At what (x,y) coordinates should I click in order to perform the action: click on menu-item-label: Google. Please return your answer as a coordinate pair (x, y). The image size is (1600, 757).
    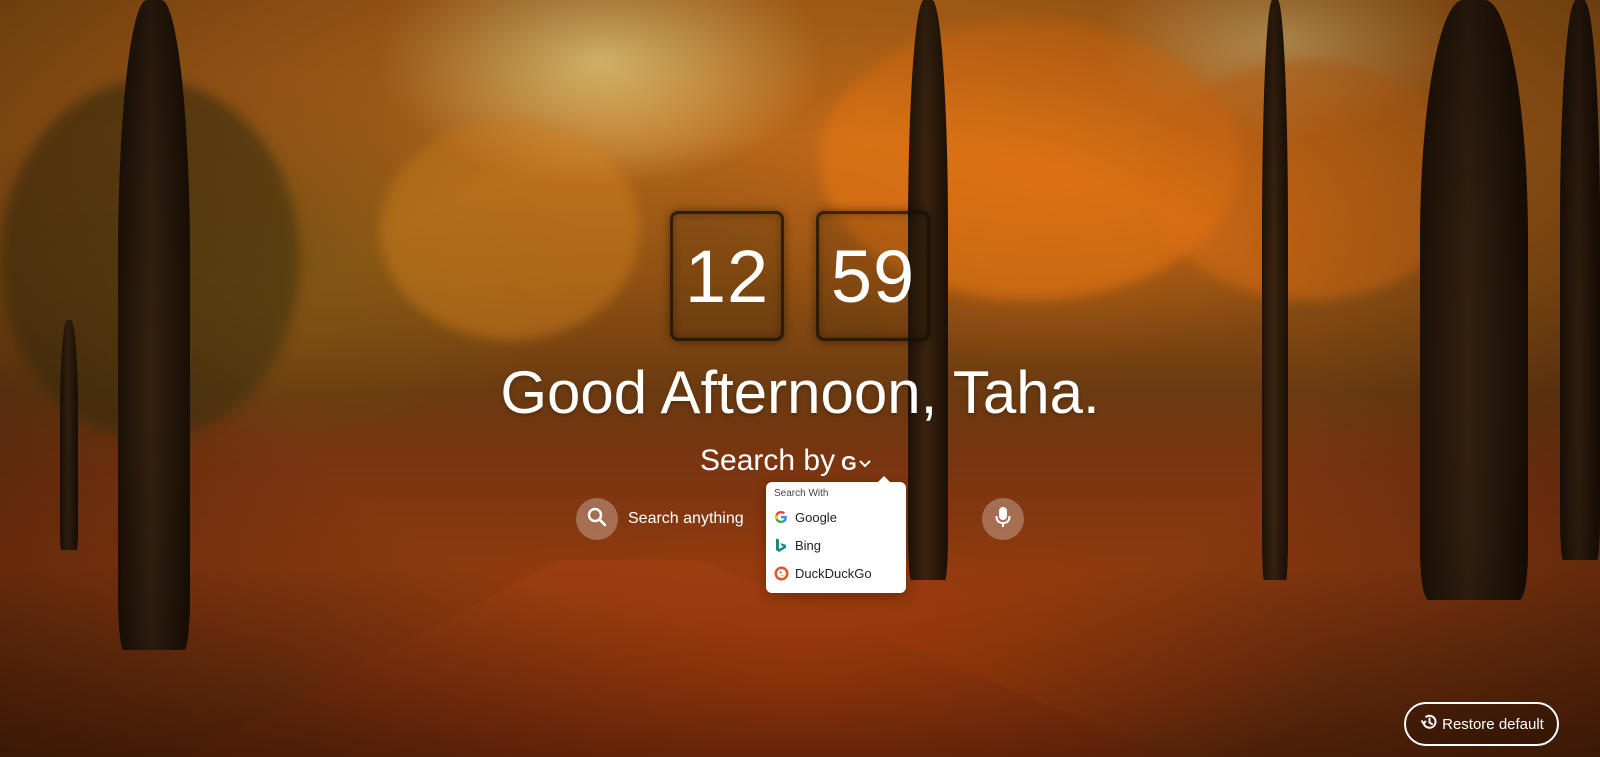
    Looking at the image, I should click on (816, 517).